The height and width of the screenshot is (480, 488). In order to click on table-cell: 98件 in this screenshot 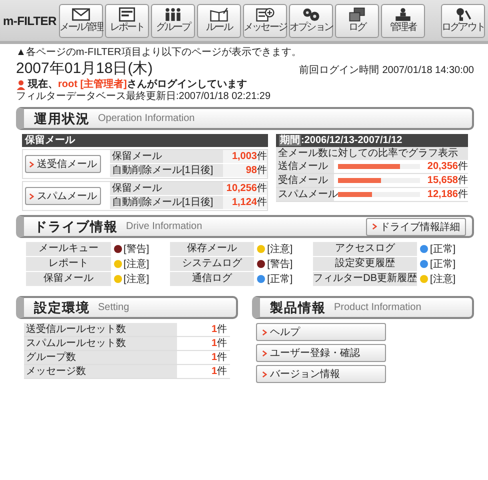, I will do `click(245, 170)`.